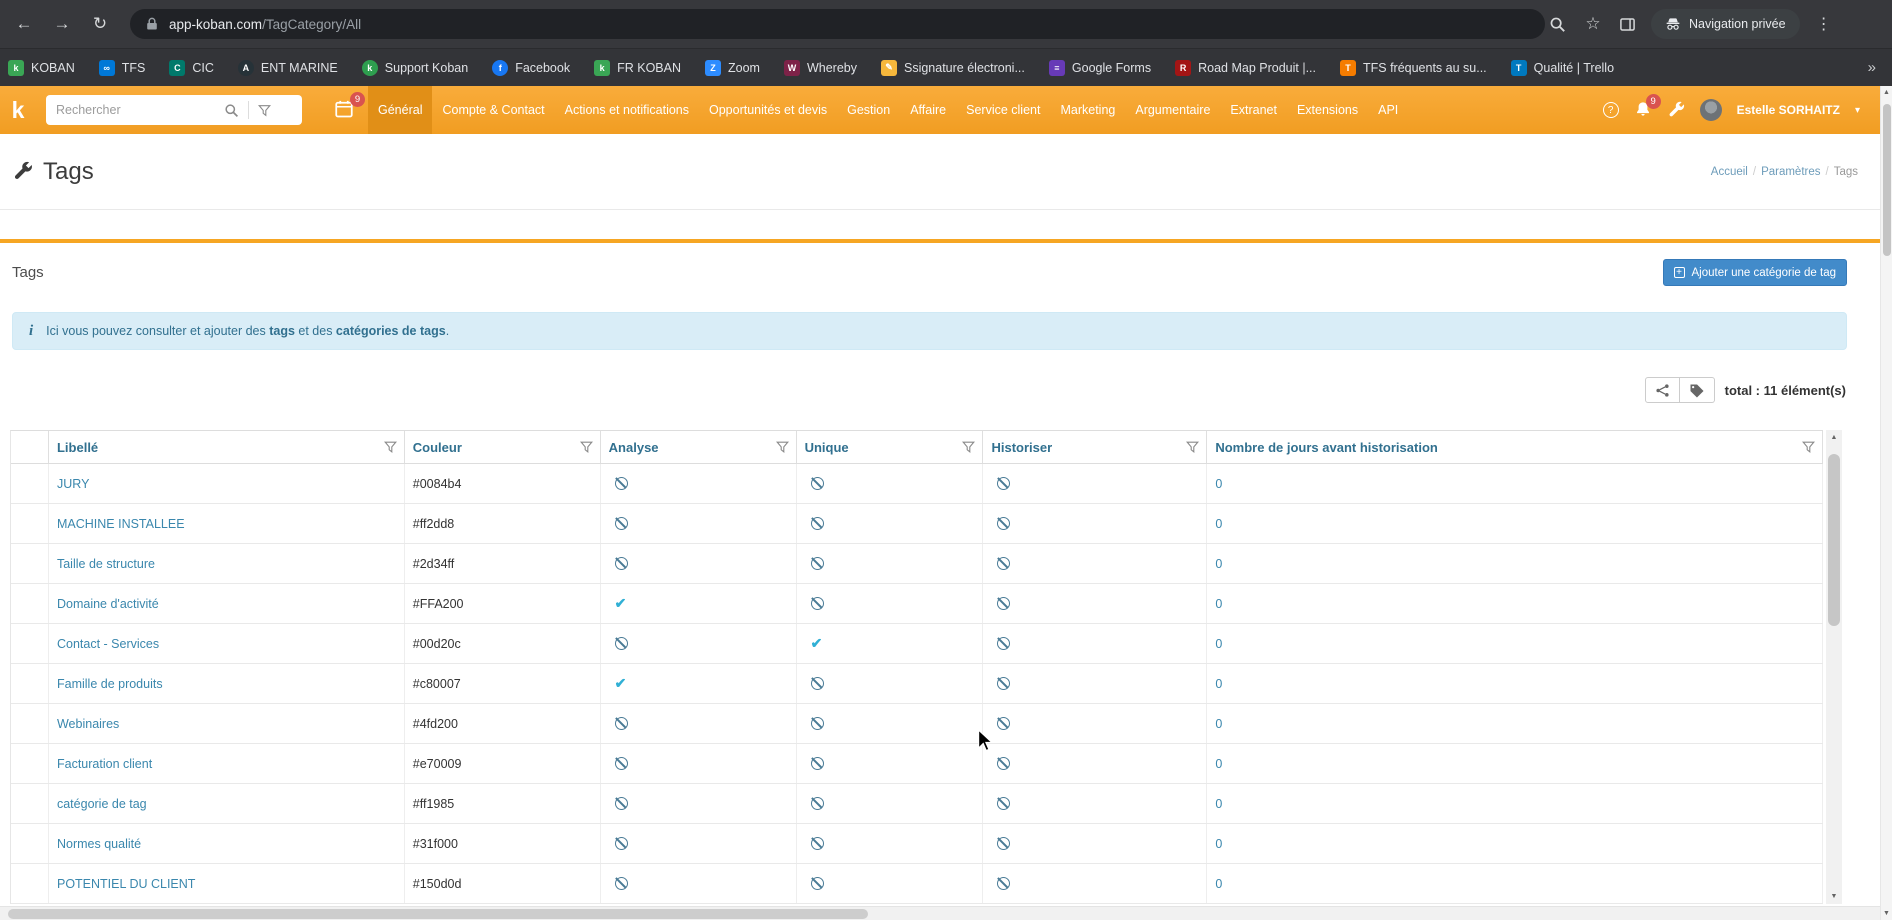  What do you see at coordinates (493, 110) in the screenshot?
I see `appnav-compte-contact: Compte & Contact` at bounding box center [493, 110].